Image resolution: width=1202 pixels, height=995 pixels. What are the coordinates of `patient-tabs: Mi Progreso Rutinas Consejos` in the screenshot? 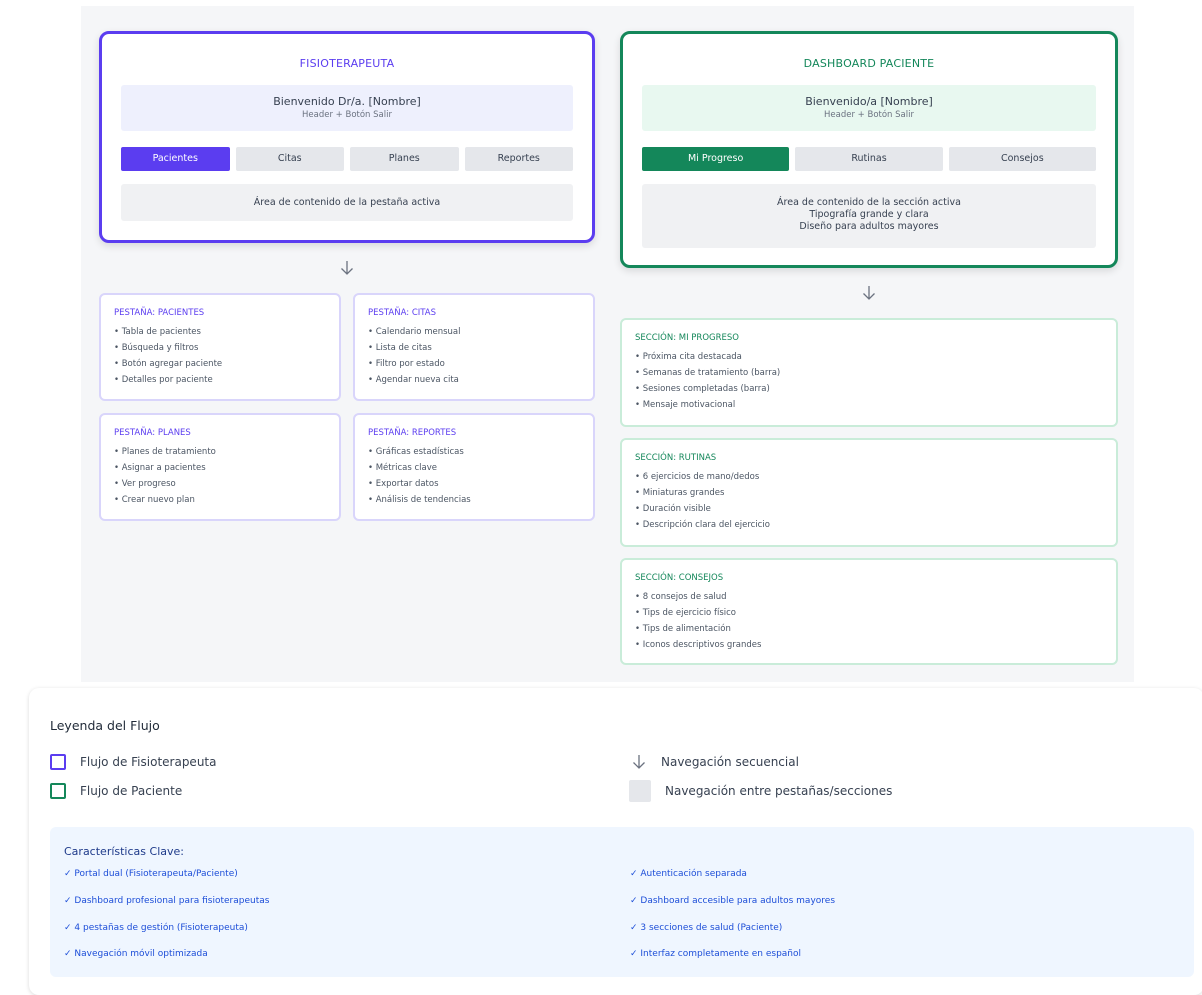 It's located at (869, 159).